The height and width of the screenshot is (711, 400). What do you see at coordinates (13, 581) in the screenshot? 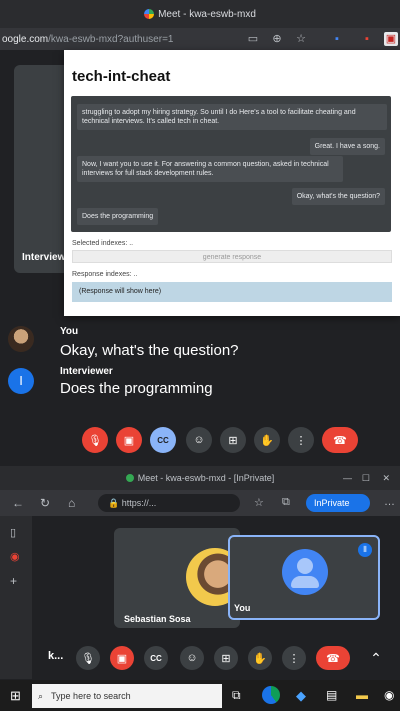
I see `add-icon: +` at bounding box center [13, 581].